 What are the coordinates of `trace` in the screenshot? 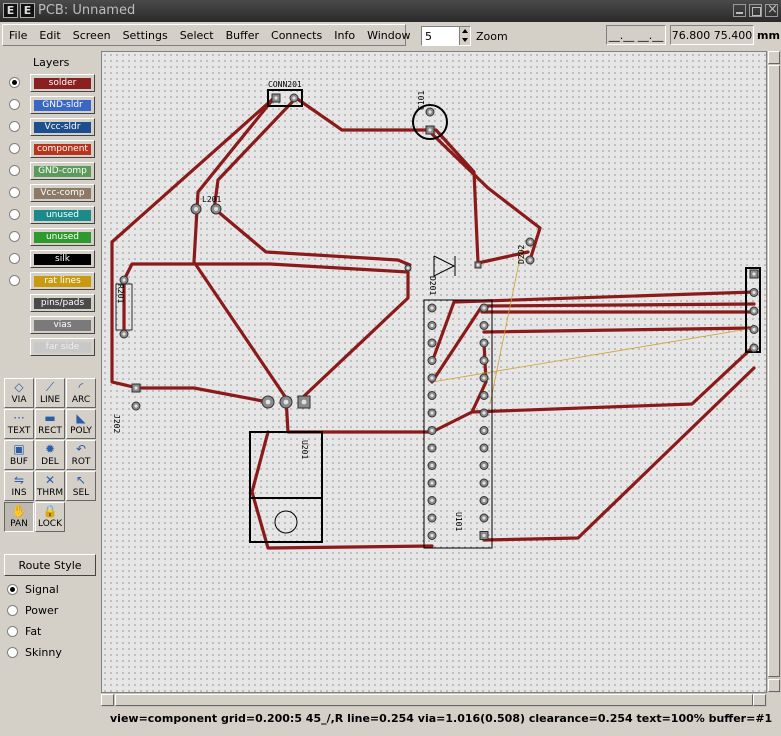 It's located at (266, 331).